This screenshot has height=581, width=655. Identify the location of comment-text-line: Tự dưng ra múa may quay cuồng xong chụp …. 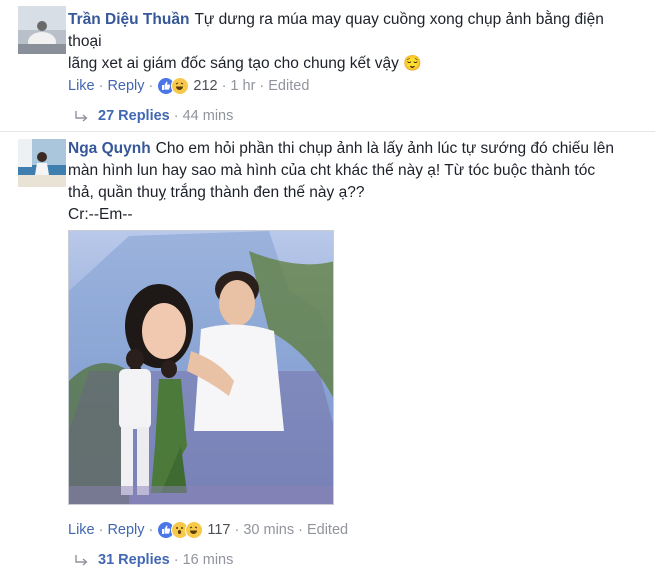
(399, 19).